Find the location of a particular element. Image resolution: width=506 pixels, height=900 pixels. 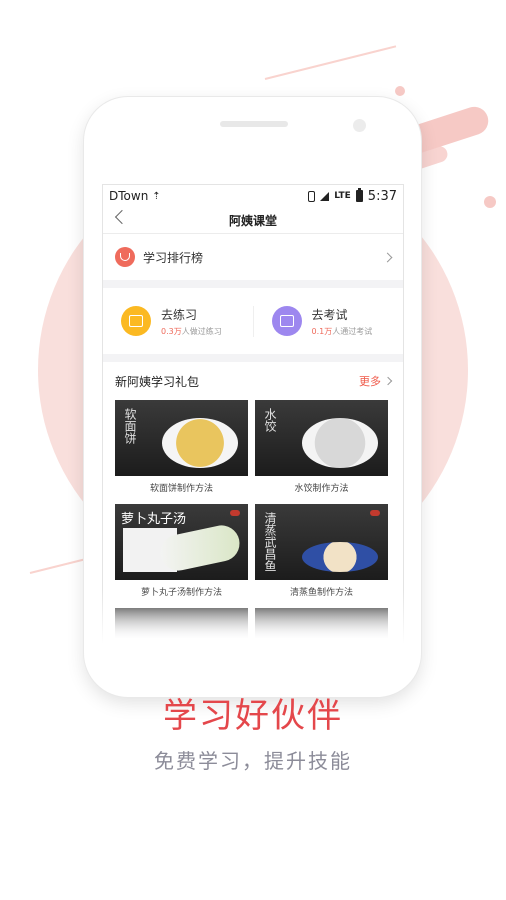

thumbnail-text: 清蒸武昌鱼 is located at coordinates (270, 542).